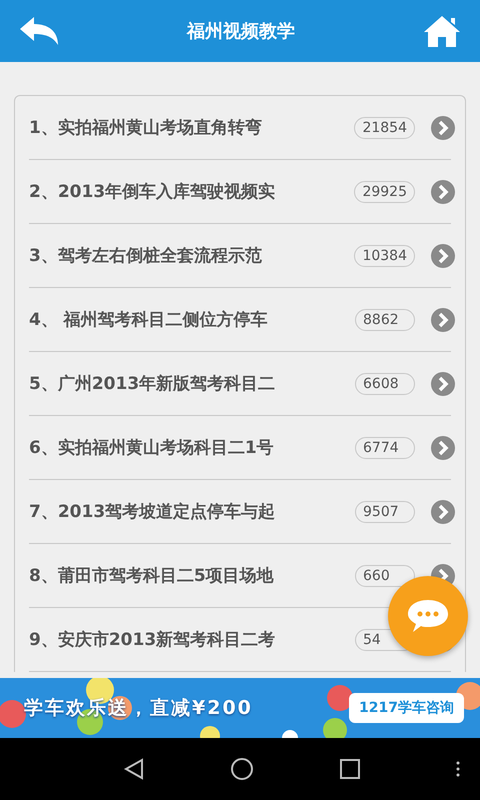  I want to click on recents-icon, so click(350, 769).